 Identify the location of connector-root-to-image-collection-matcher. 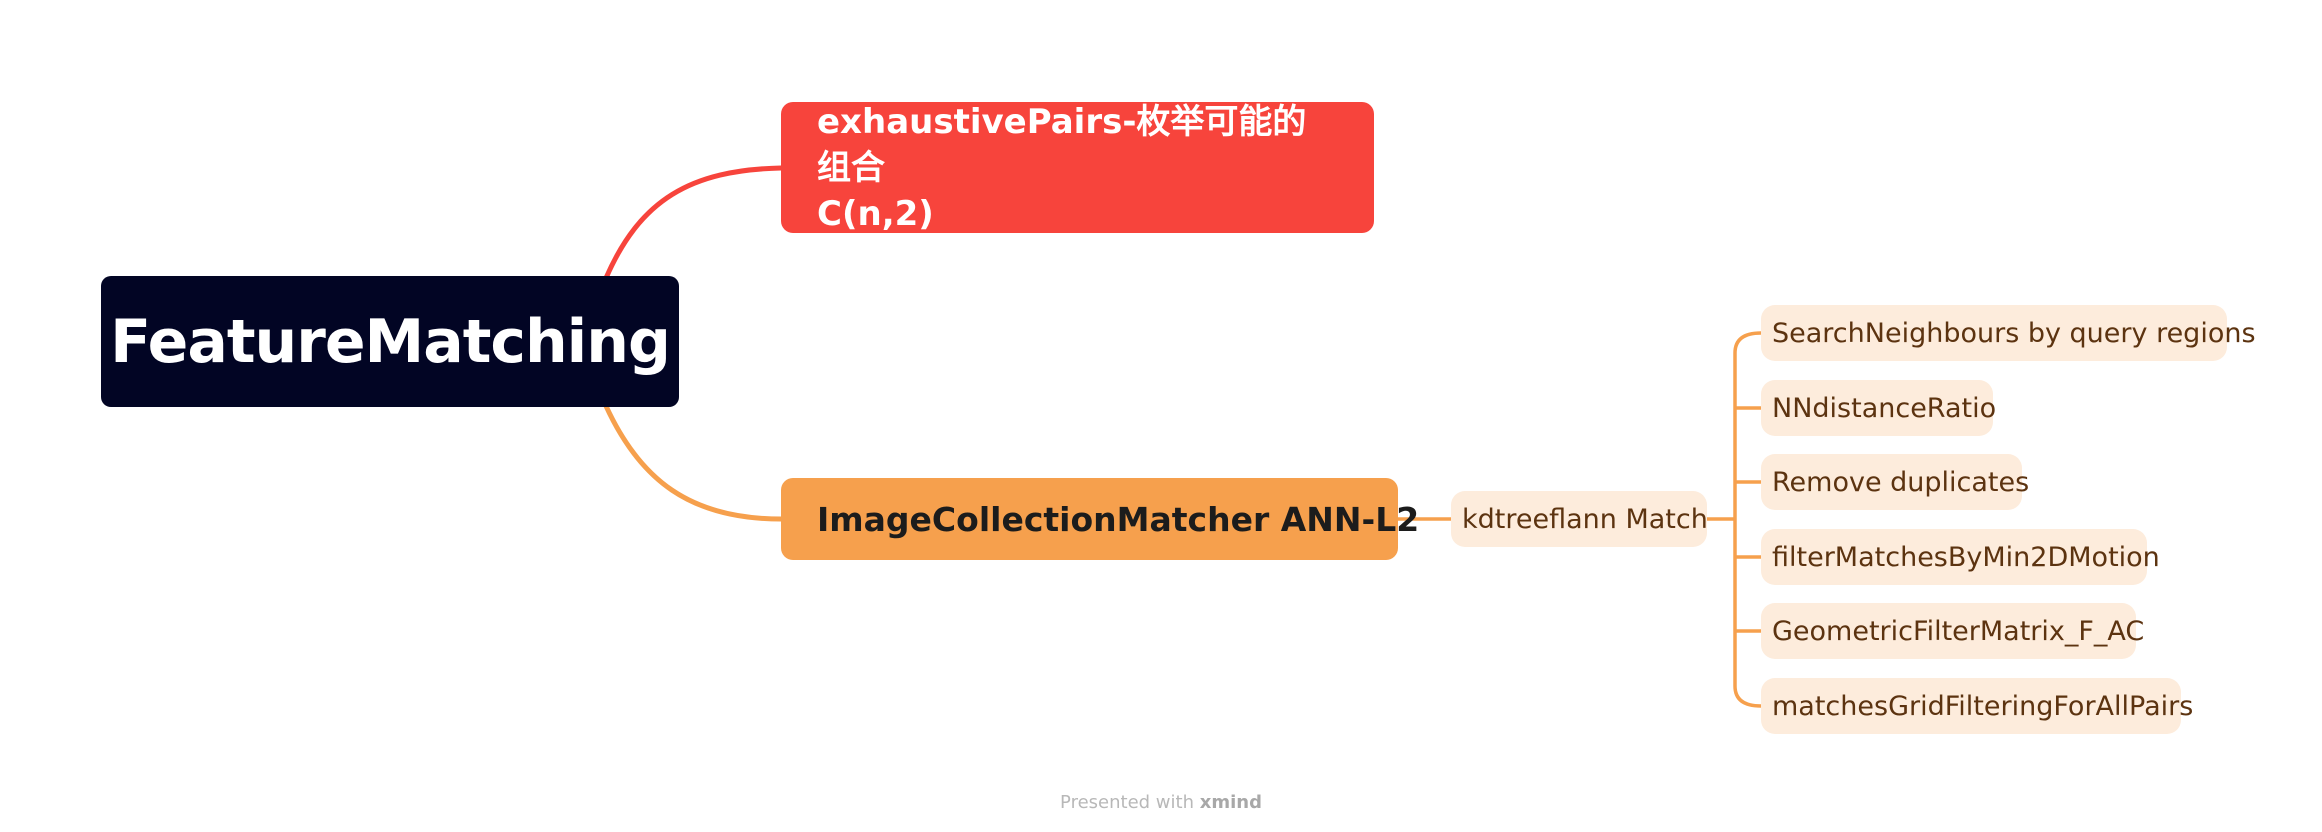
(693, 462).